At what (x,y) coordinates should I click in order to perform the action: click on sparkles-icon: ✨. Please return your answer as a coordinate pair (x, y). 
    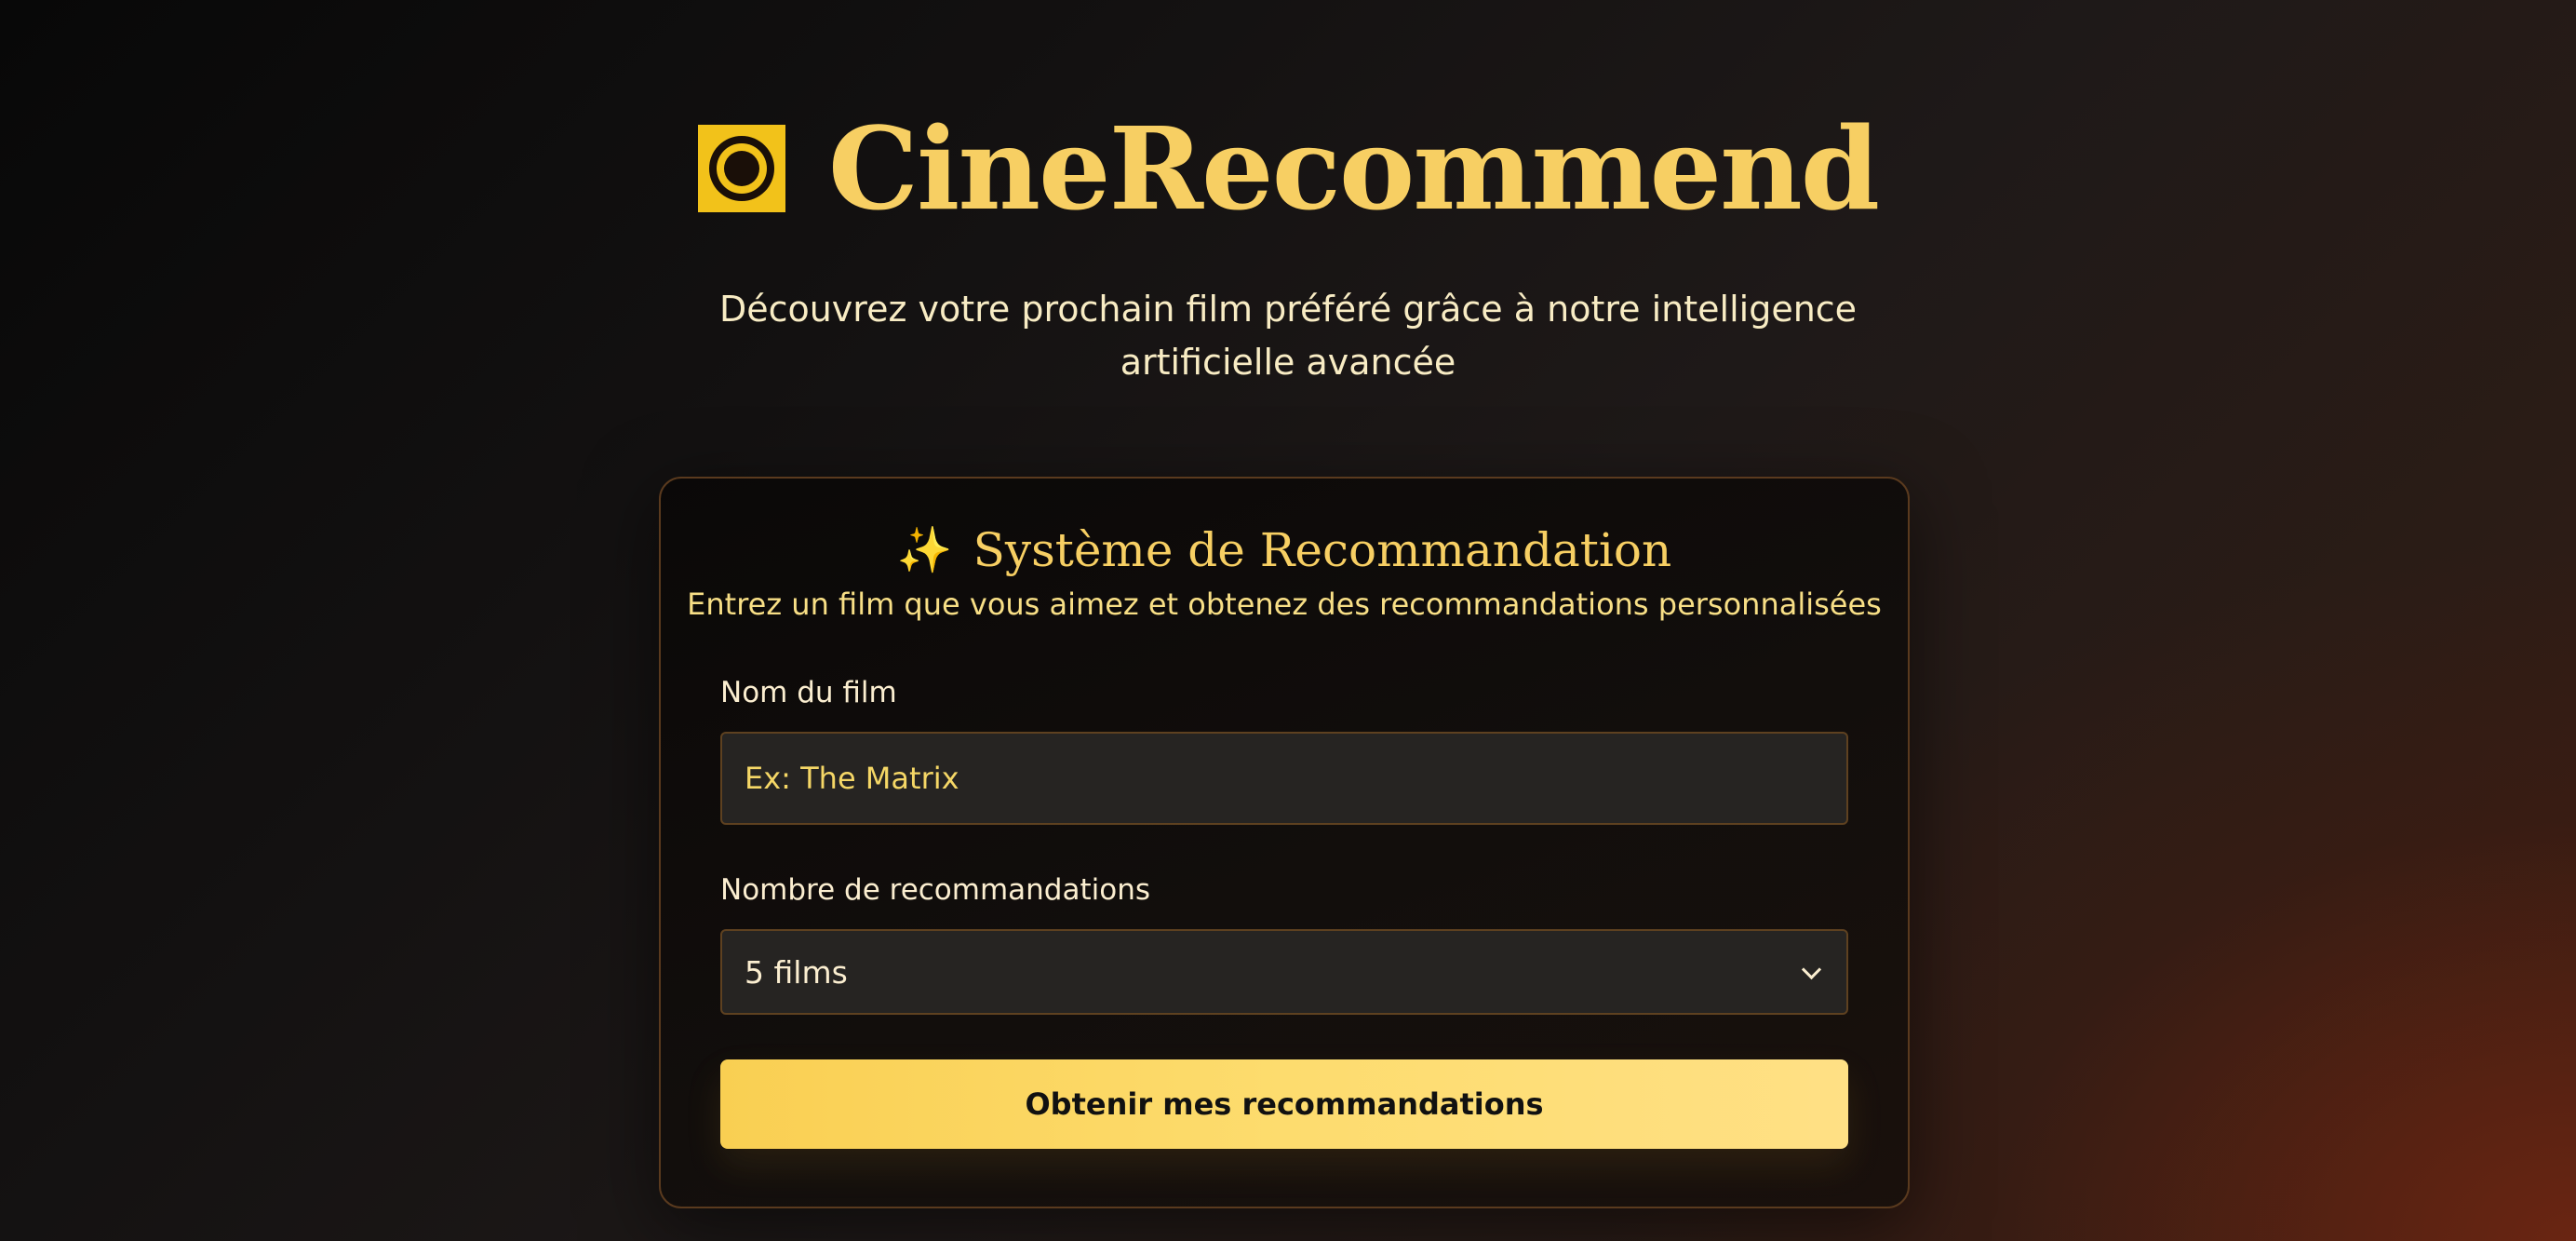
    Looking at the image, I should click on (924, 550).